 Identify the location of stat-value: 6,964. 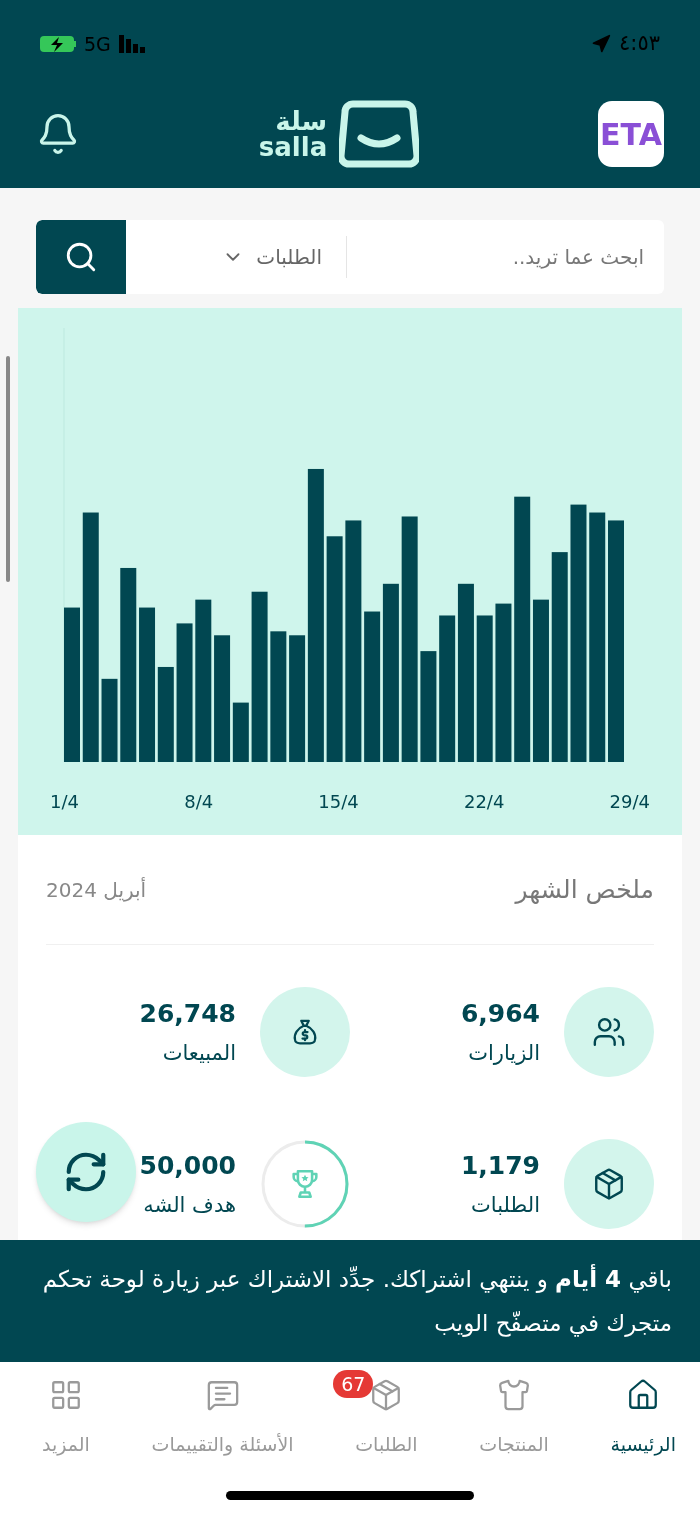
(500, 1013).